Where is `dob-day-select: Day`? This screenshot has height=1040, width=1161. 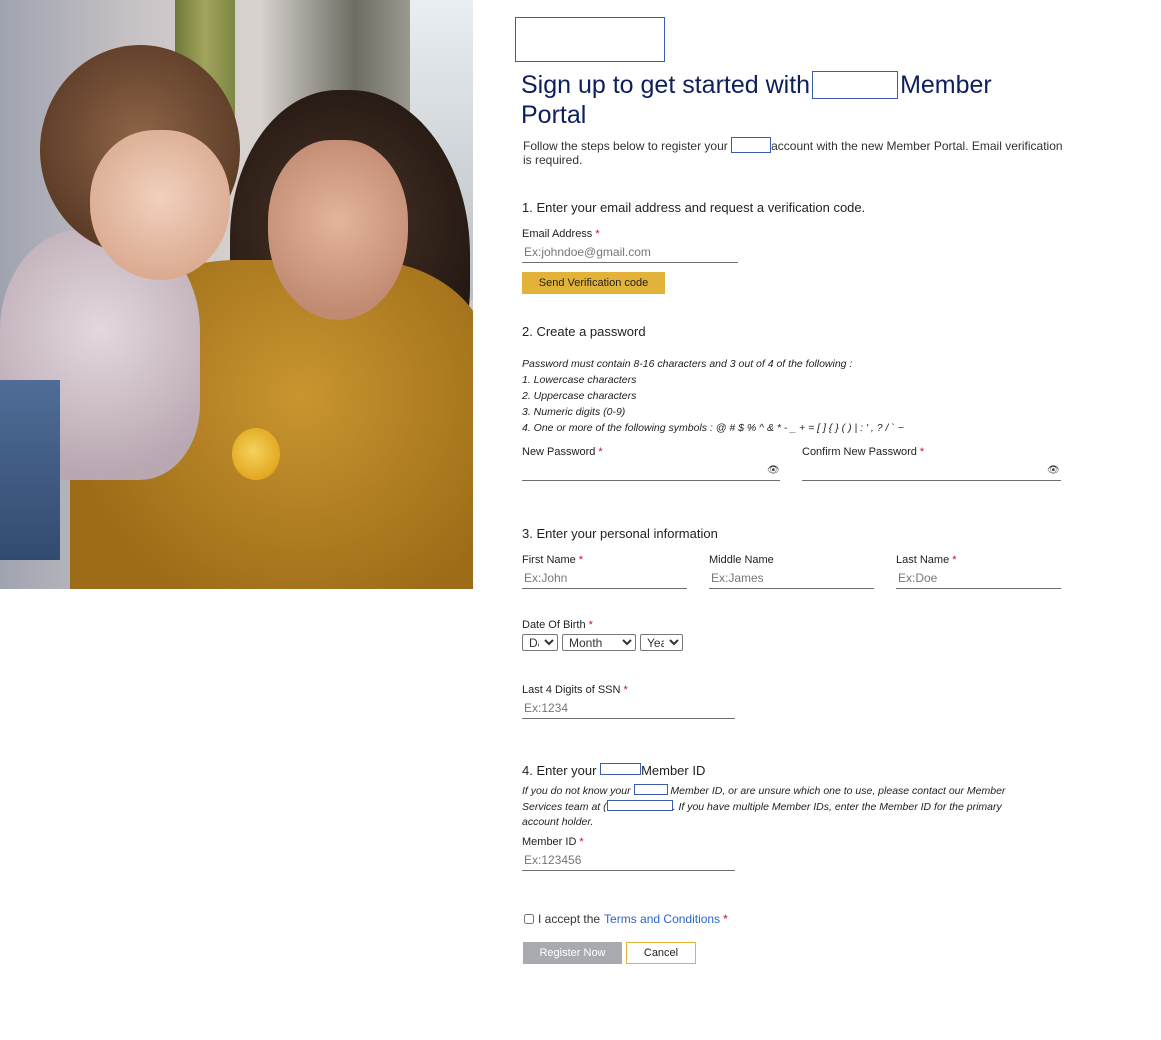
dob-day-select: Day is located at coordinates (540, 642).